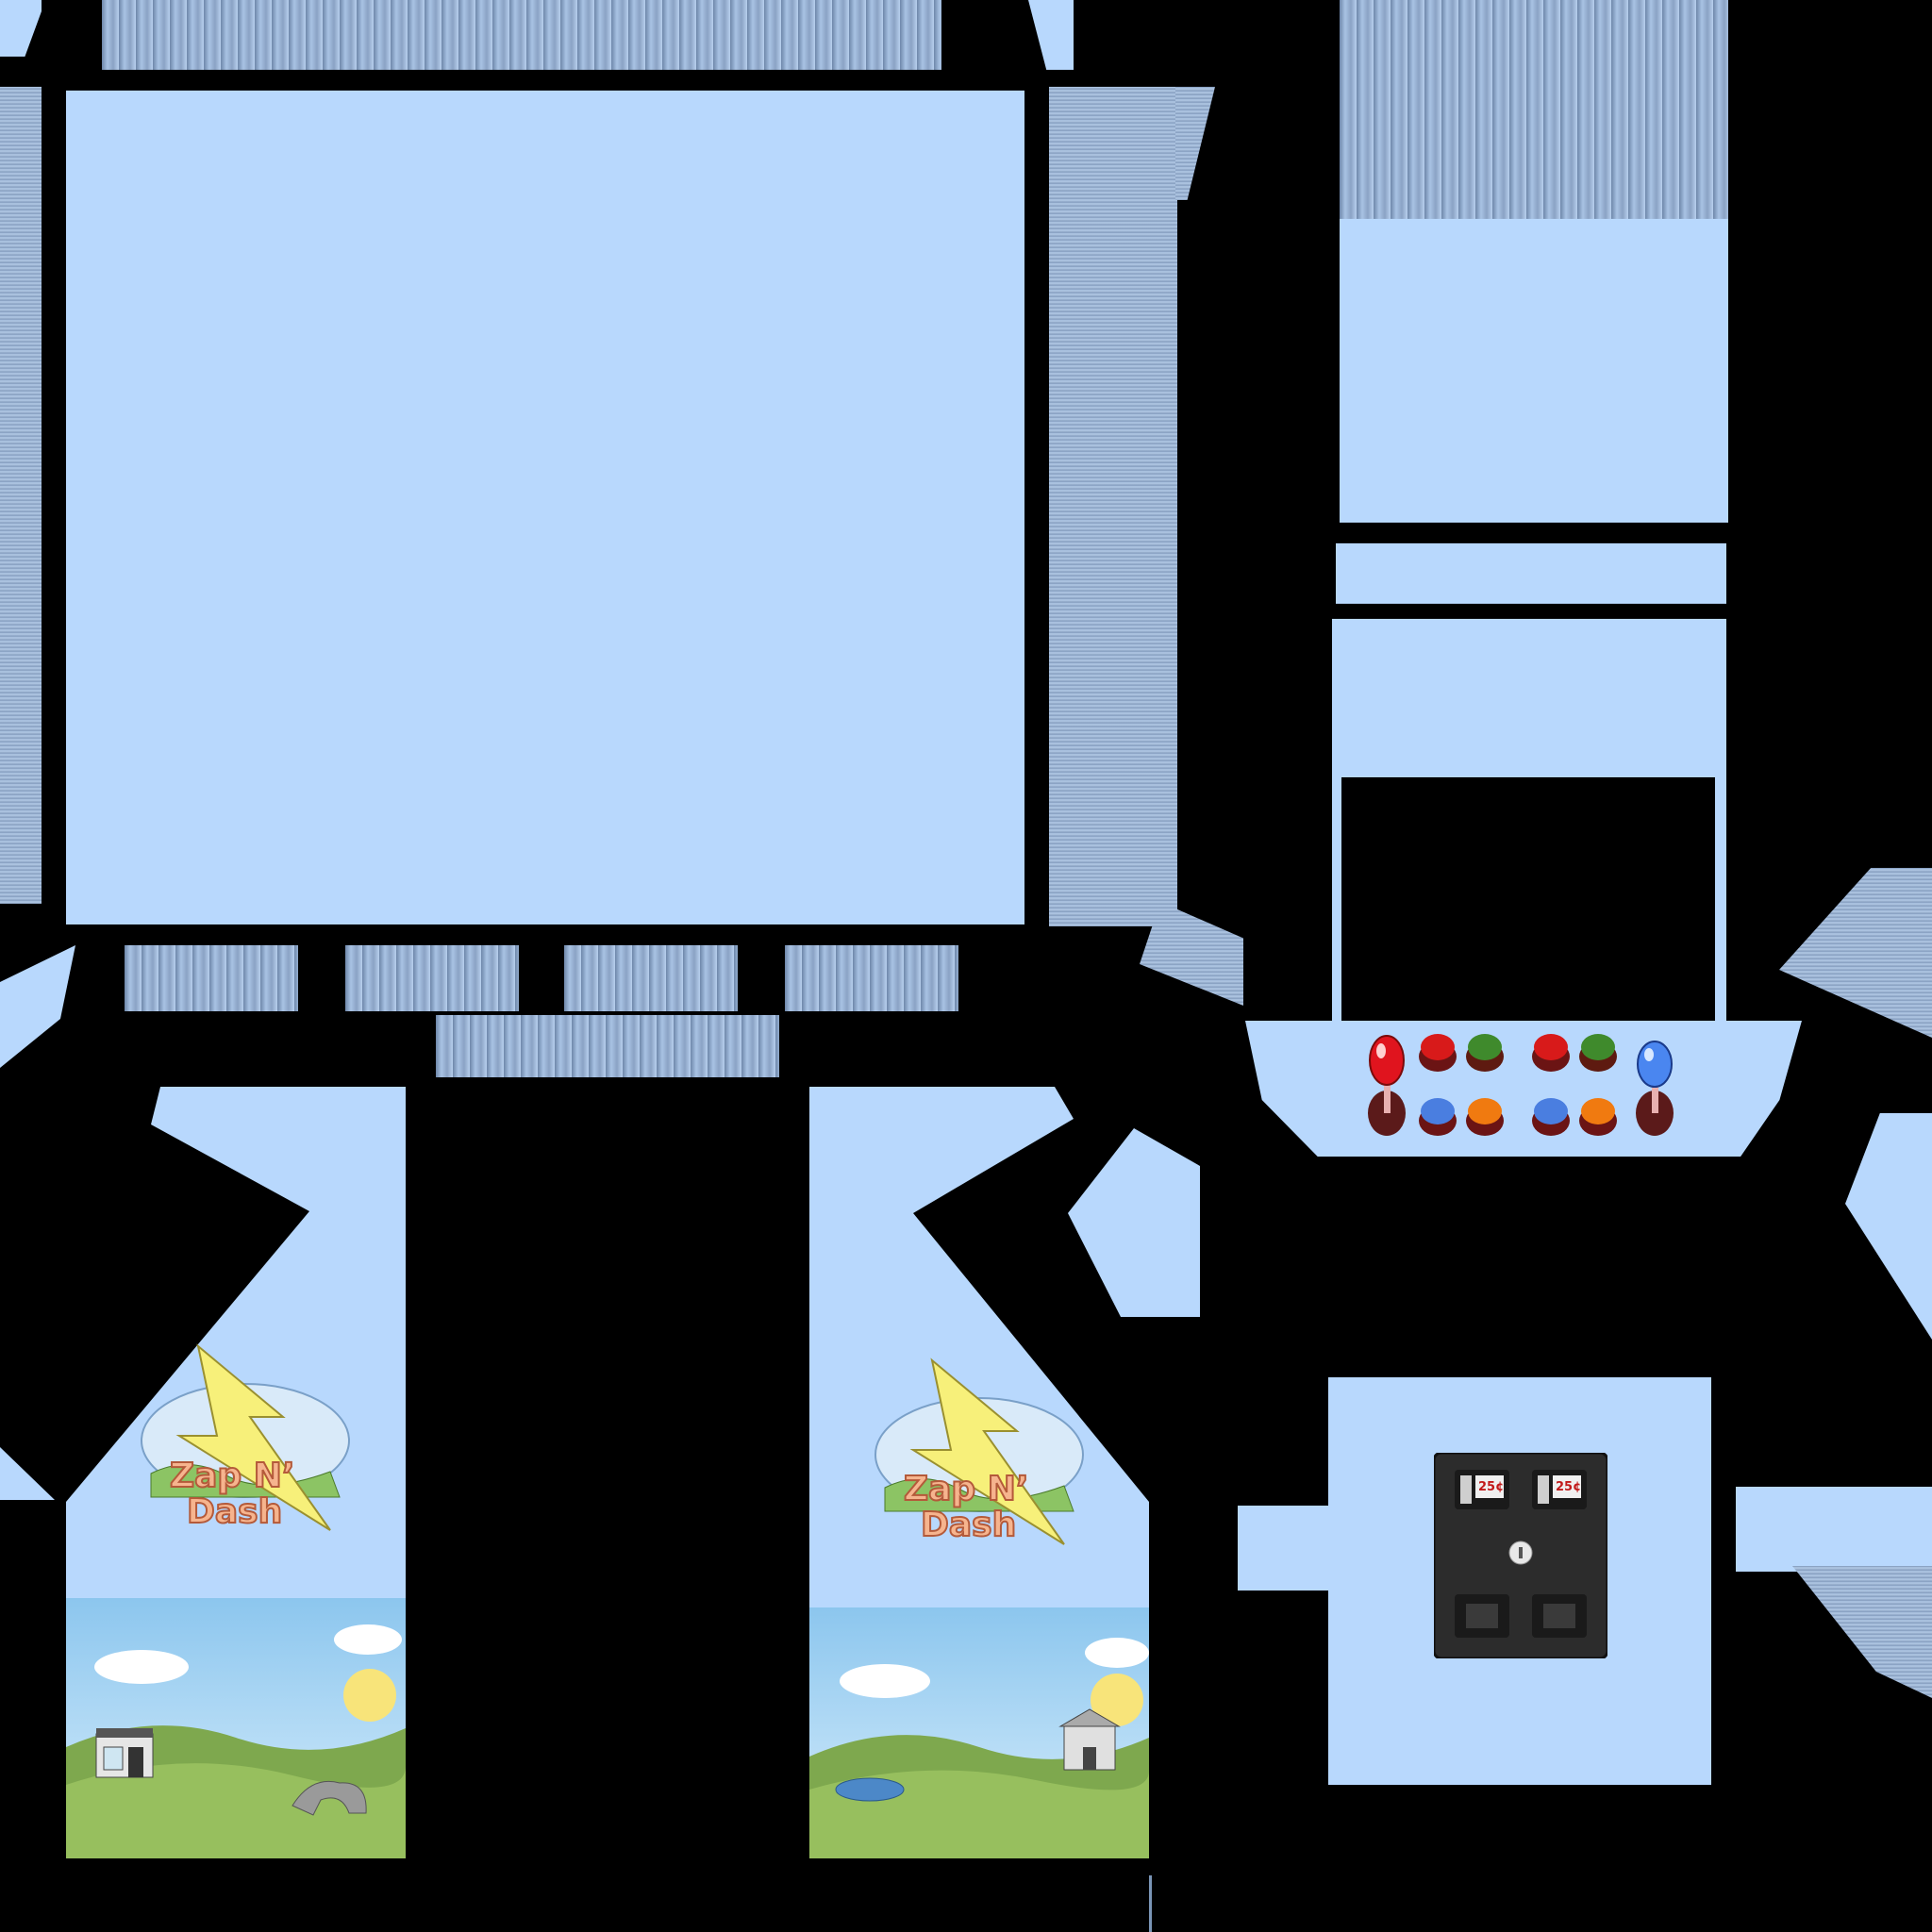 Image resolution: width=1932 pixels, height=1932 pixels. What do you see at coordinates (1438, 1053) in the screenshot?
I see `button-red-1-icon` at bounding box center [1438, 1053].